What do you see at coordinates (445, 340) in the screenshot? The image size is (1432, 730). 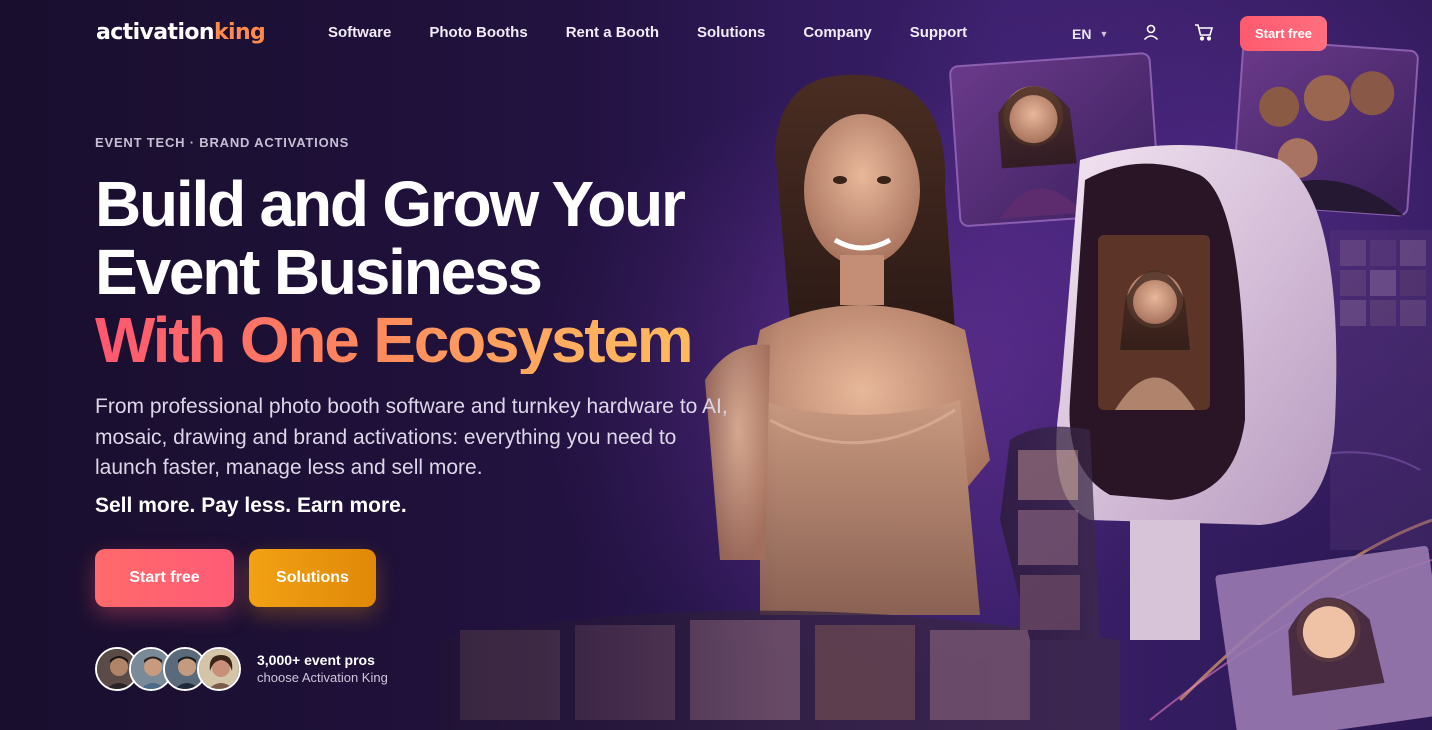 I see `headline-line-3-gradient: With One Ecosystem` at bounding box center [445, 340].